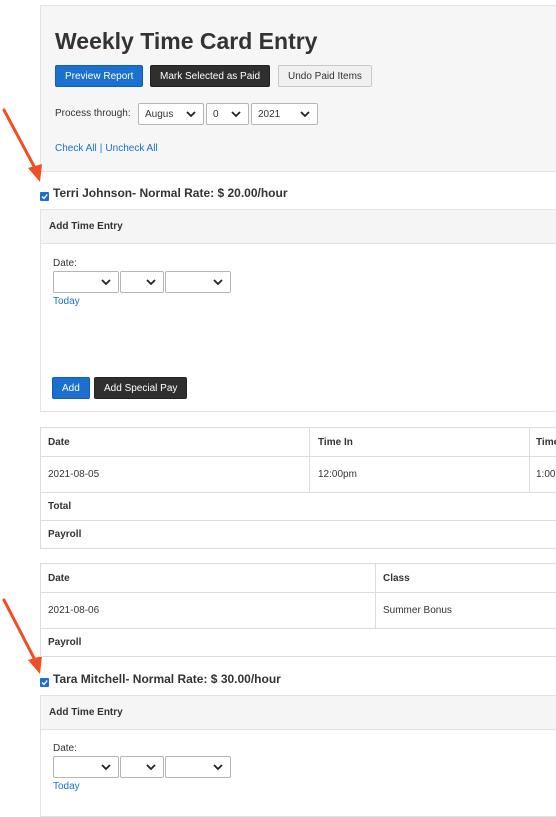  Describe the element at coordinates (210, 76) in the screenshot. I see `mark-selected-paid-button: Mark Selected as Paid` at that location.